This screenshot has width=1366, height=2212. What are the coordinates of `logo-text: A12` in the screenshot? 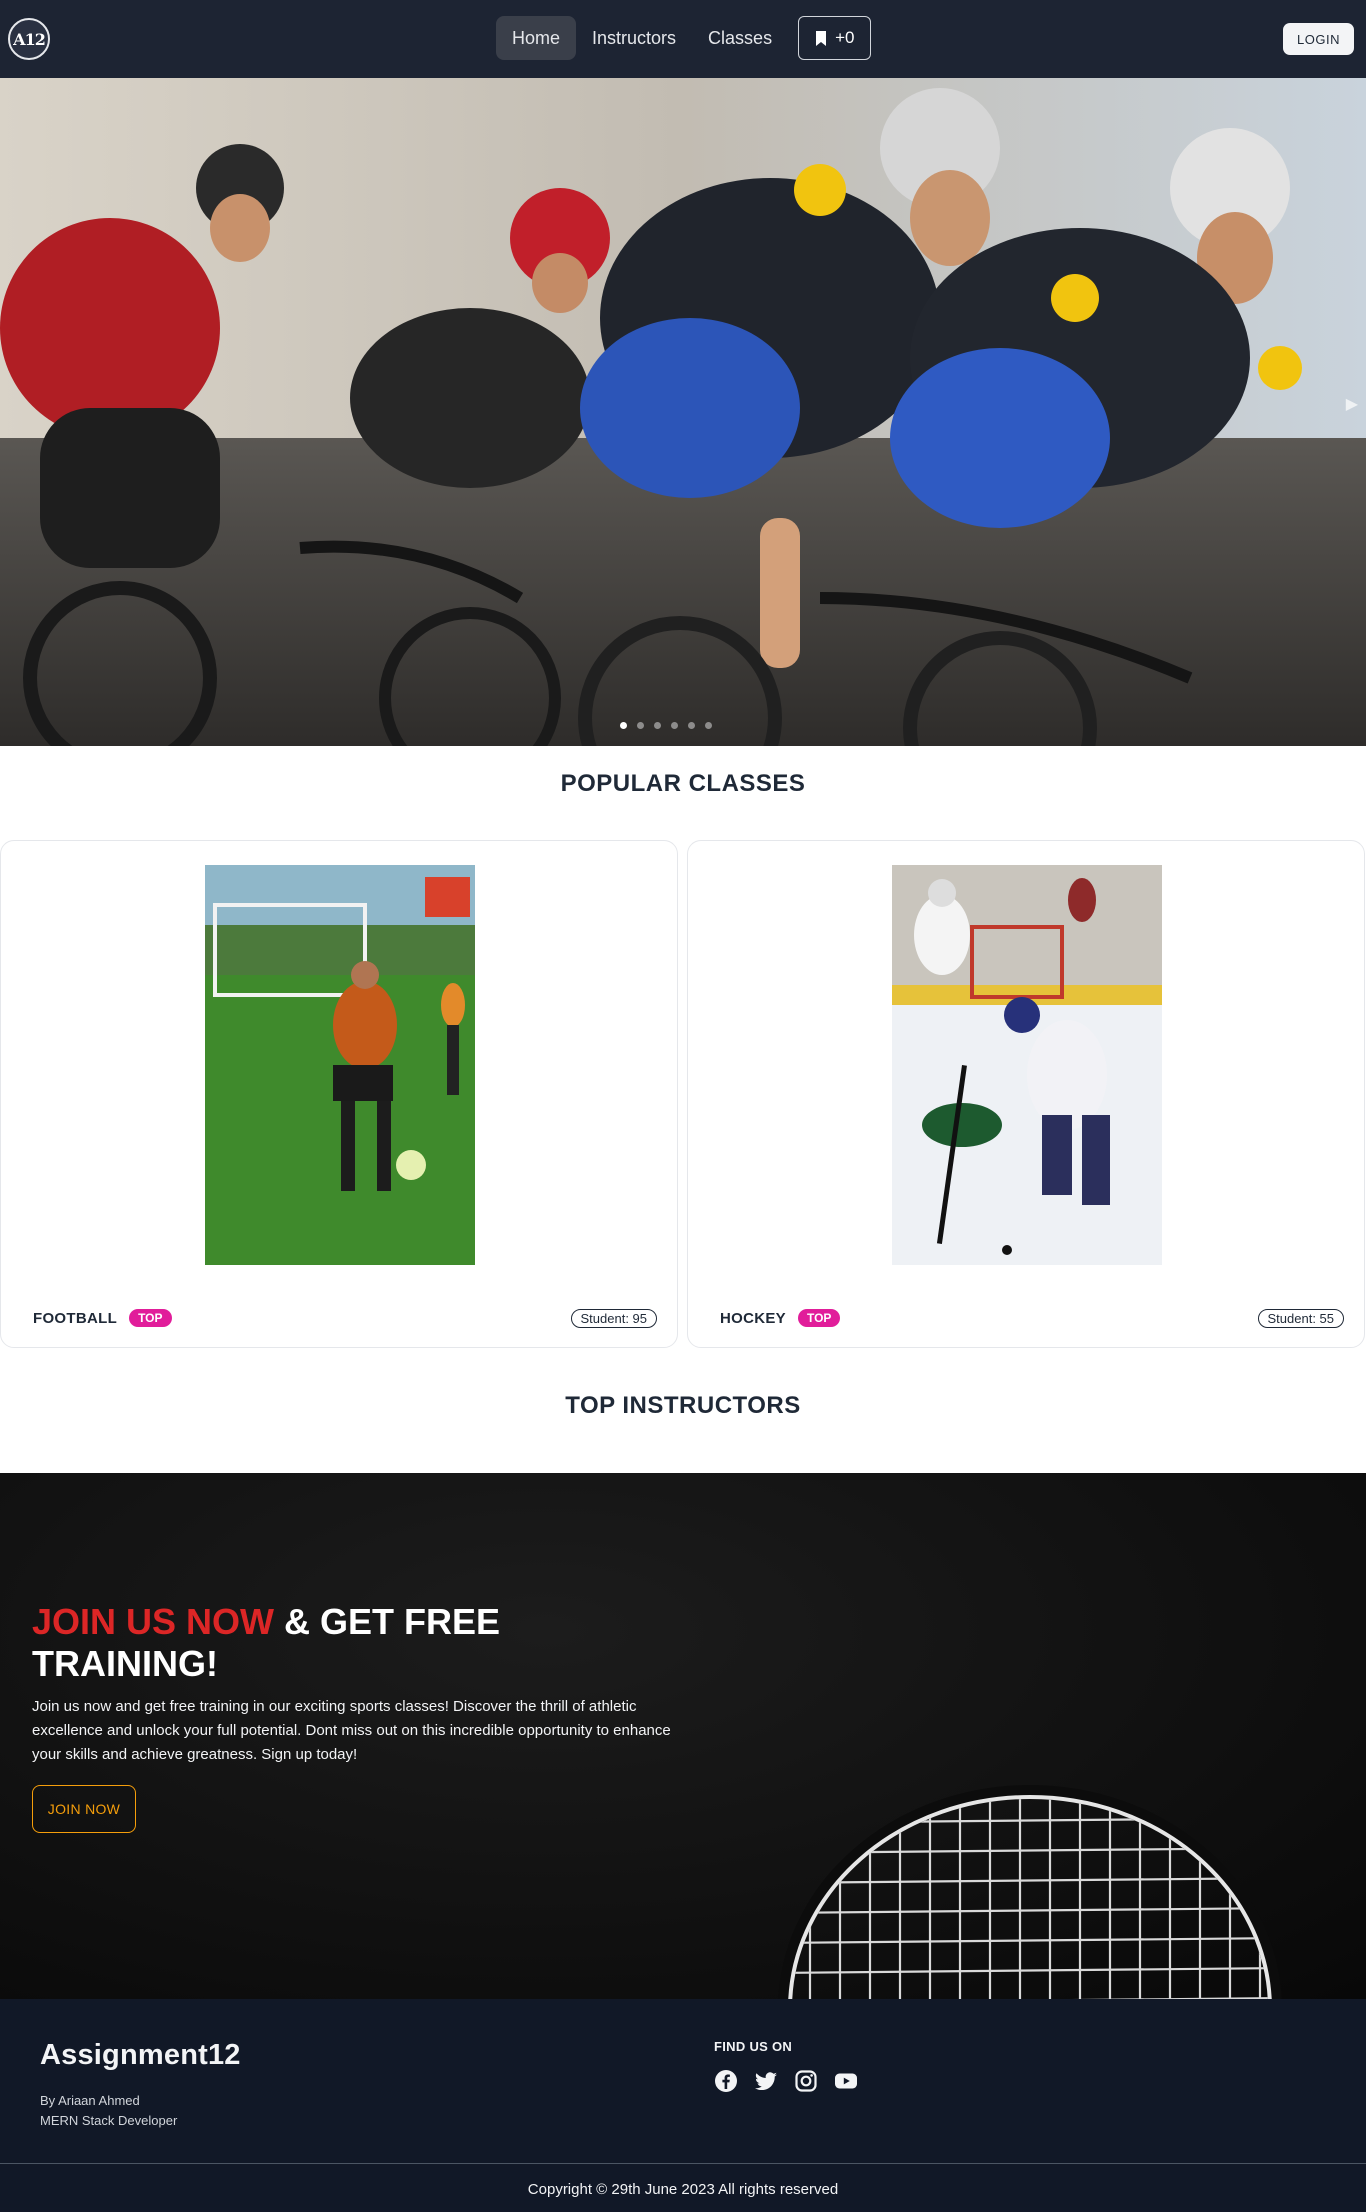 It's located at (29, 39).